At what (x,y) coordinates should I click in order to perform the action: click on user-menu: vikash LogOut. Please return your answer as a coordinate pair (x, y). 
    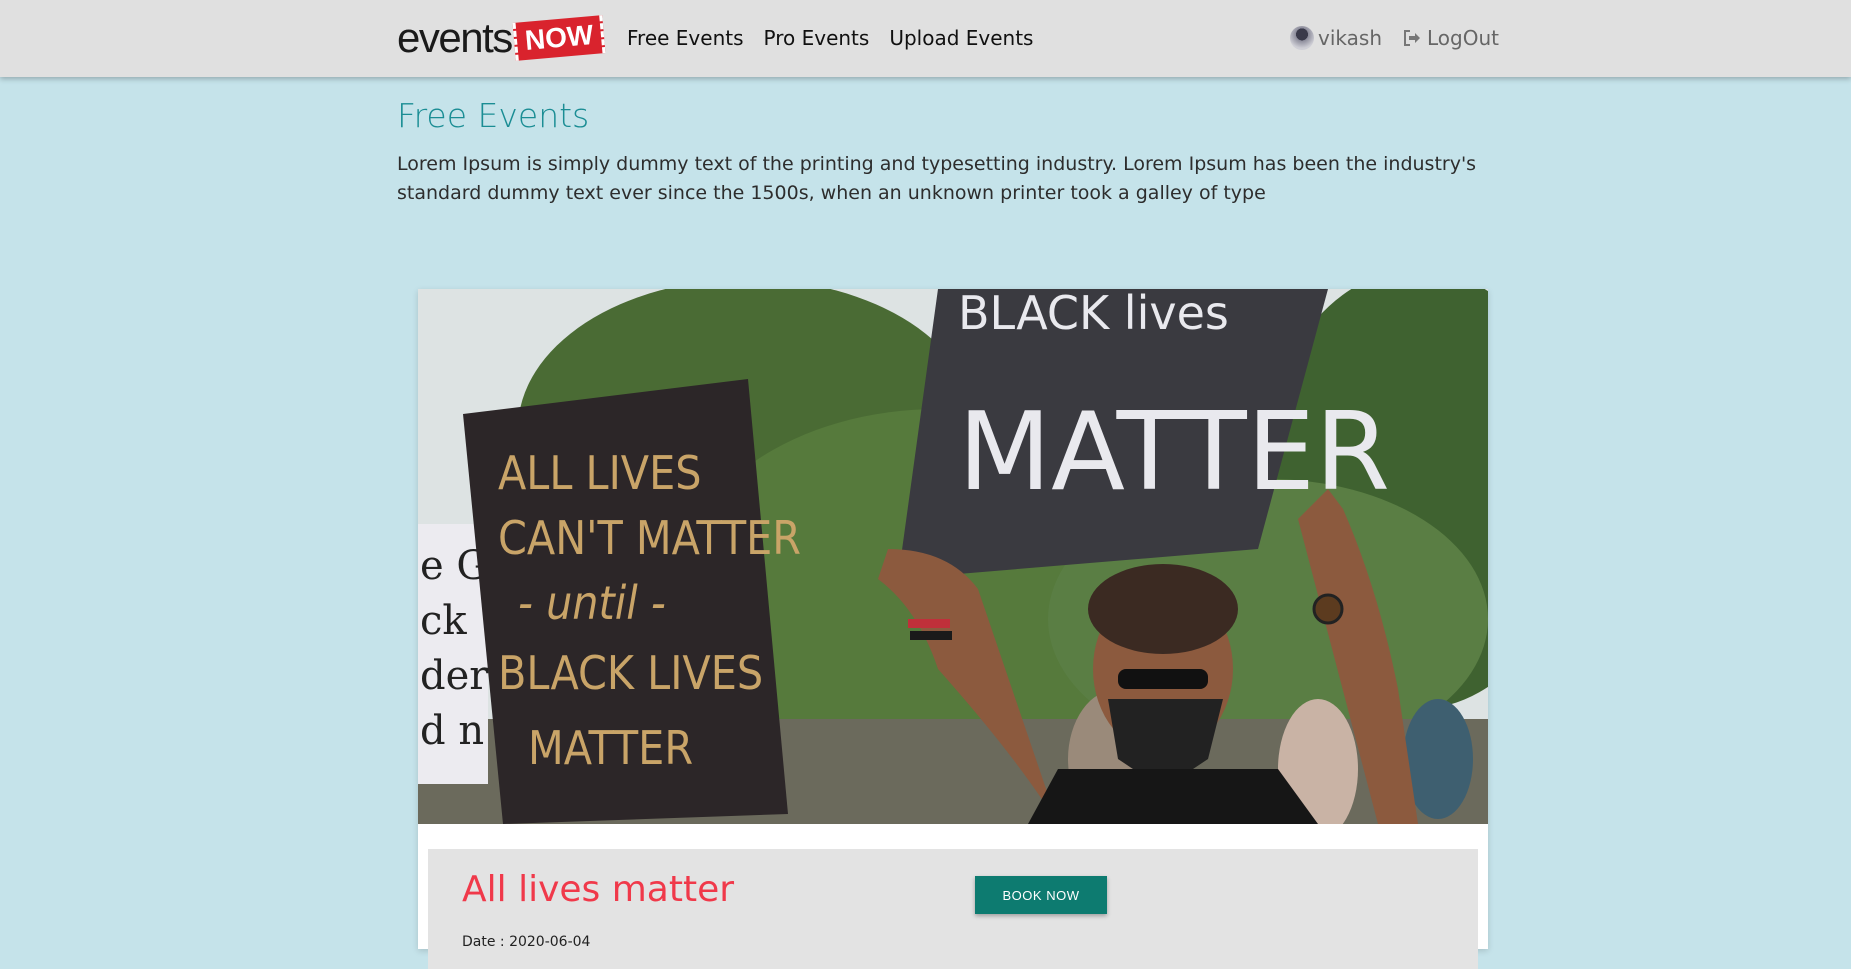
    Looking at the image, I should click on (1394, 38).